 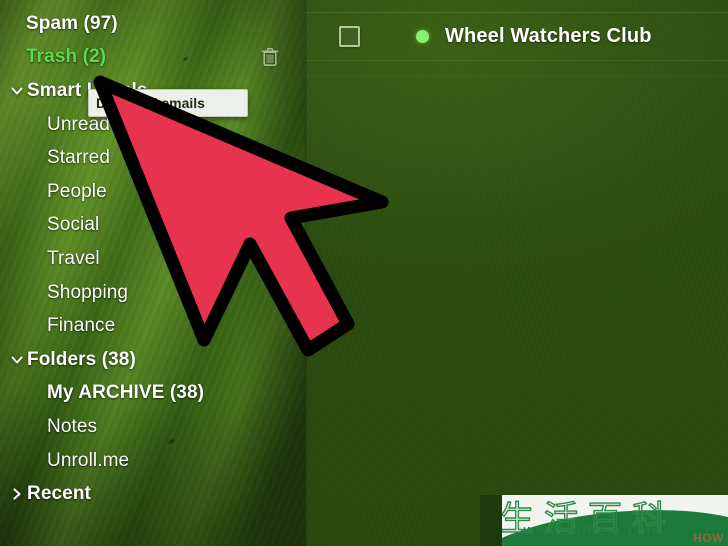 I want to click on sidebar-item-label: Social, so click(x=73, y=225).